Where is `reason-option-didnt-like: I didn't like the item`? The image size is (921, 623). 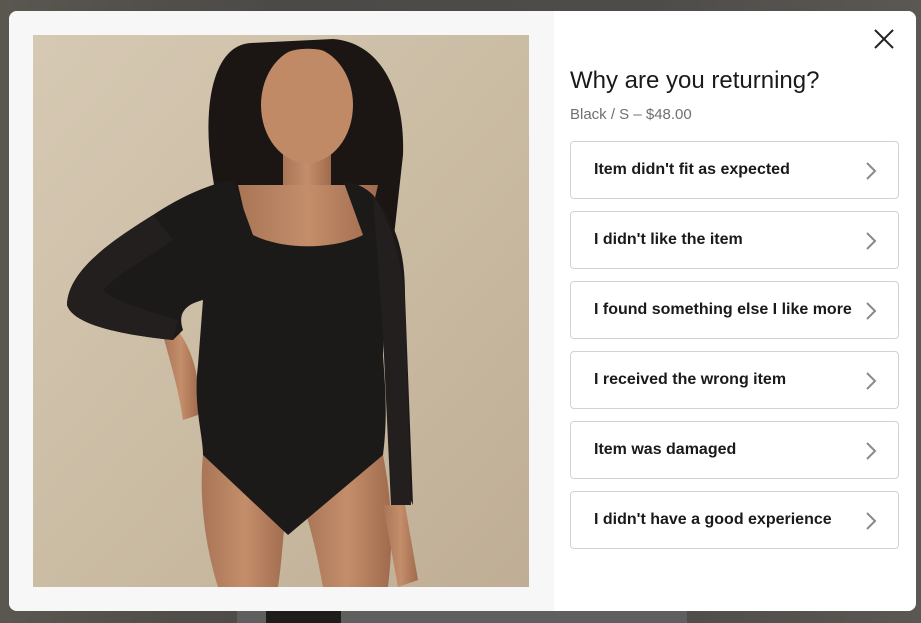 reason-option-didnt-like: I didn't like the item is located at coordinates (734, 240).